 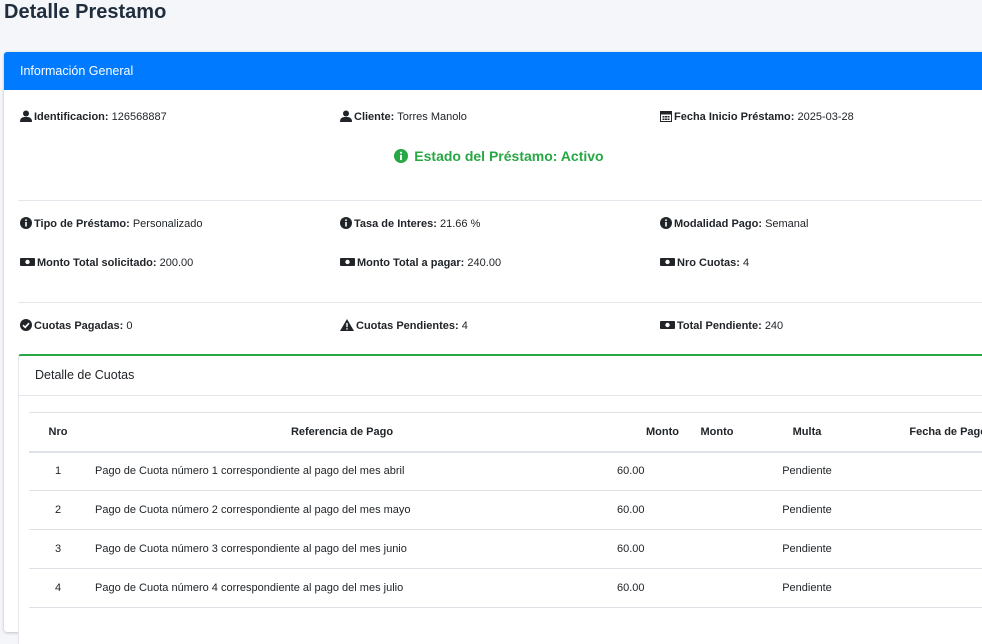 I want to click on cuotas-pagadas-label: Cuotas Pagadas:, so click(x=79, y=326).